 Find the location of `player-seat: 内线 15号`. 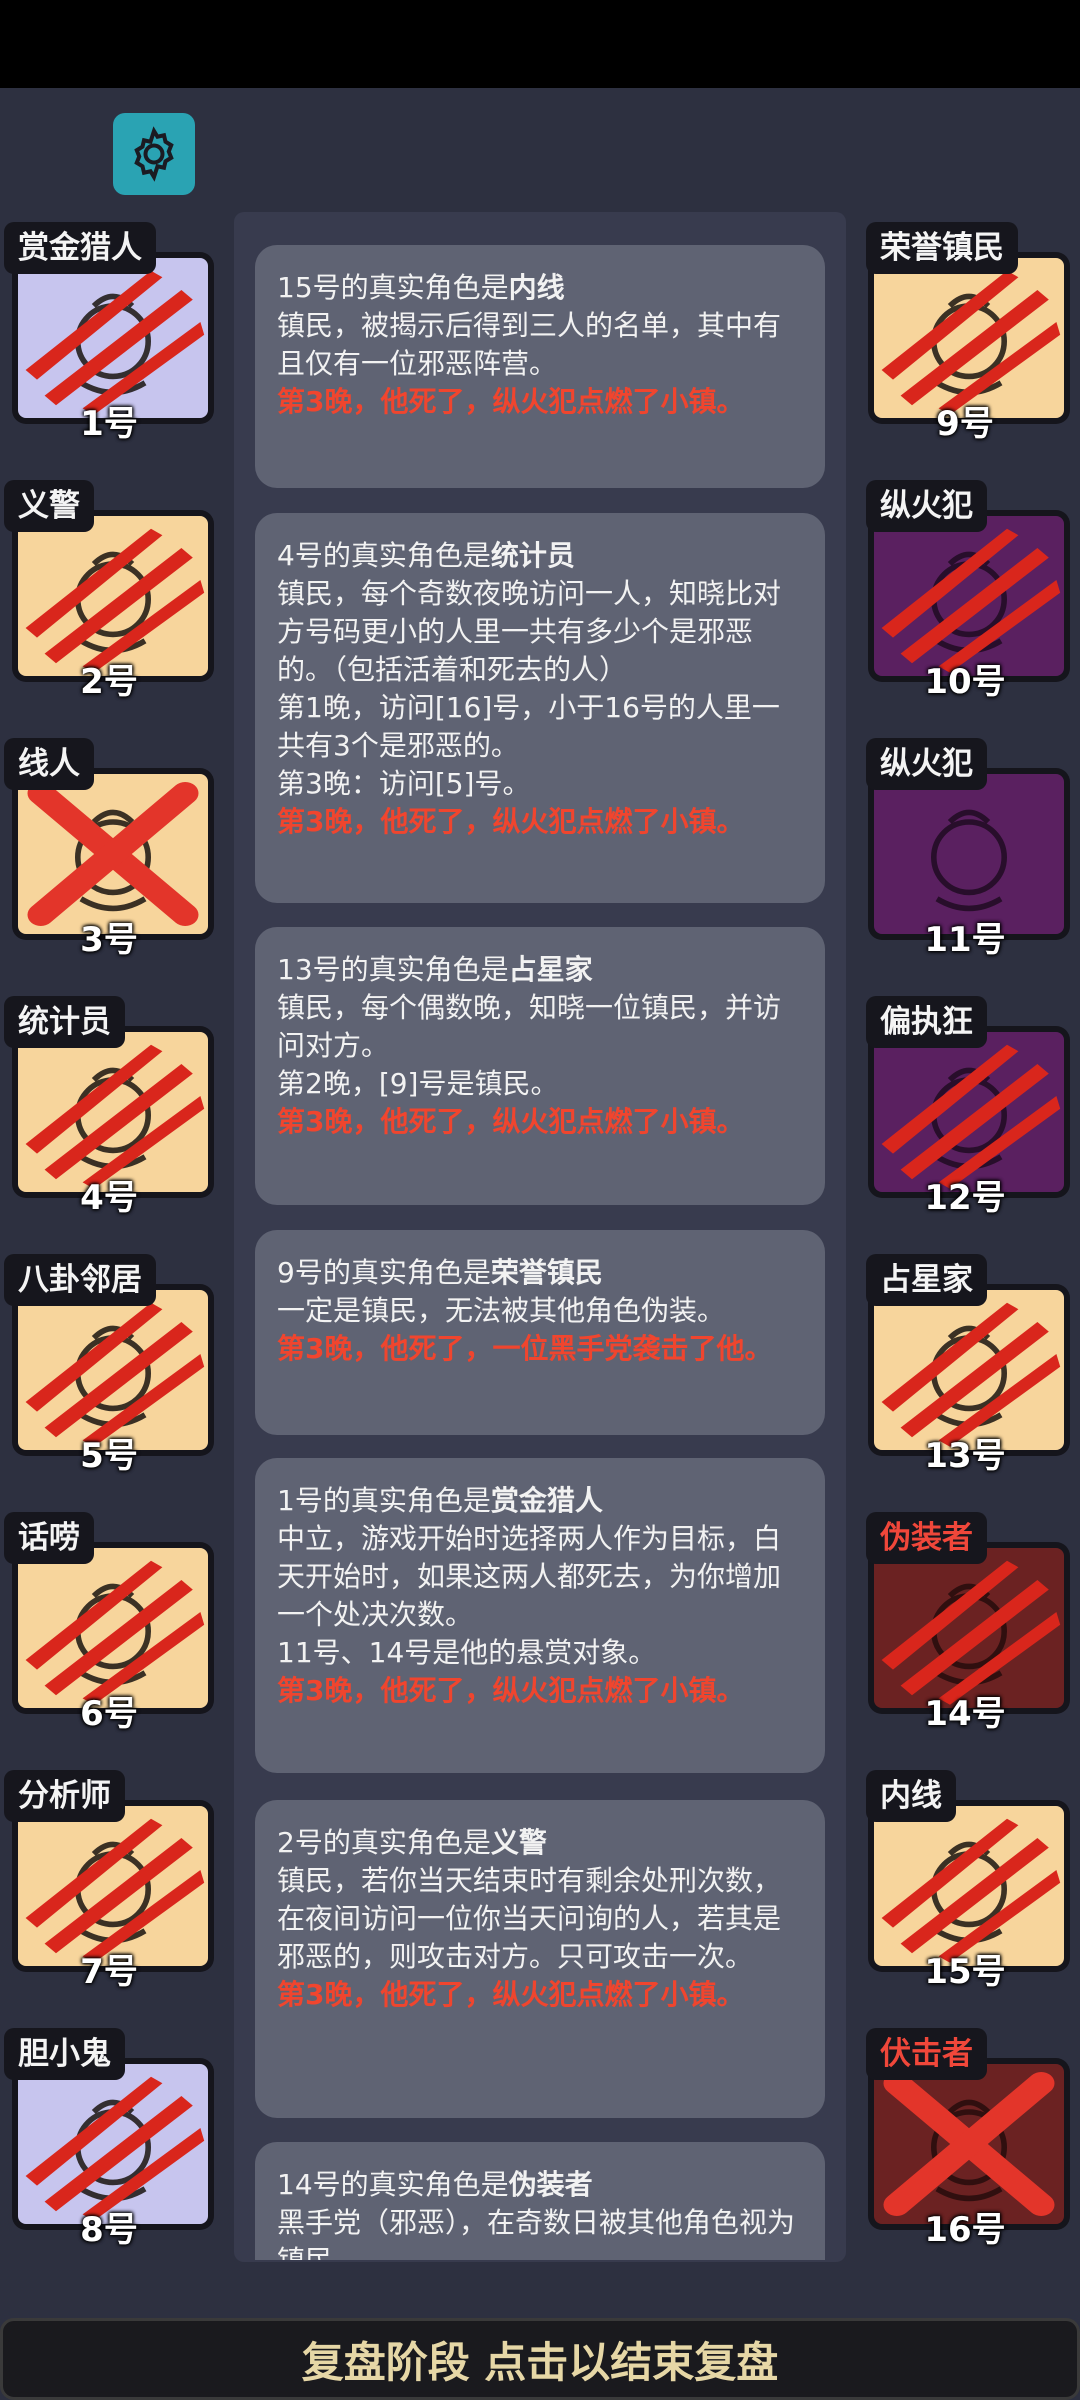

player-seat: 内线 15号 is located at coordinates (965, 1881).